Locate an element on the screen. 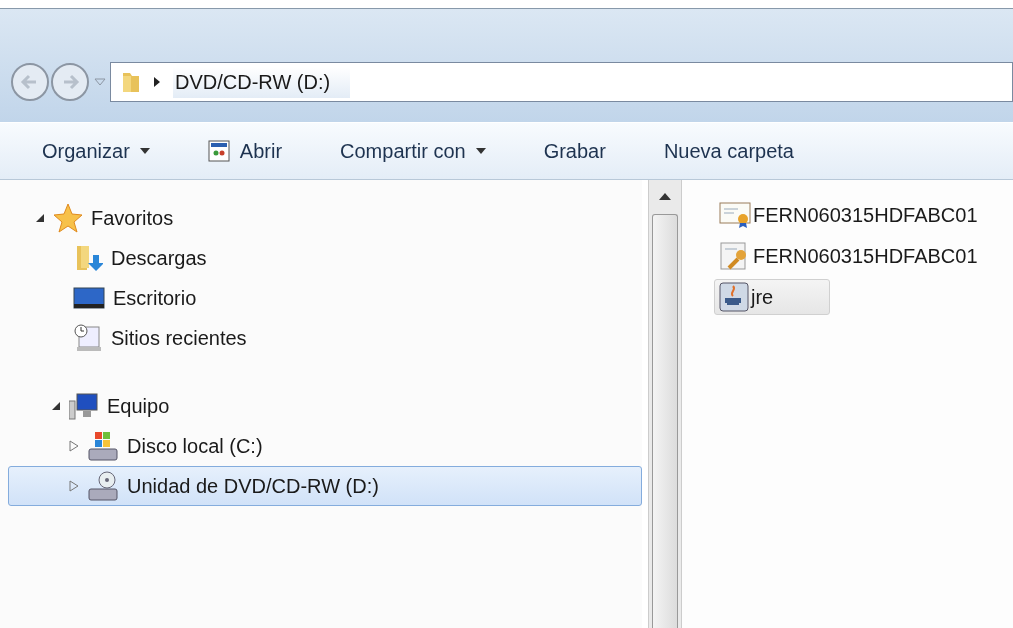 The image size is (1013, 628). tree-item-label: Equipo is located at coordinates (138, 406).